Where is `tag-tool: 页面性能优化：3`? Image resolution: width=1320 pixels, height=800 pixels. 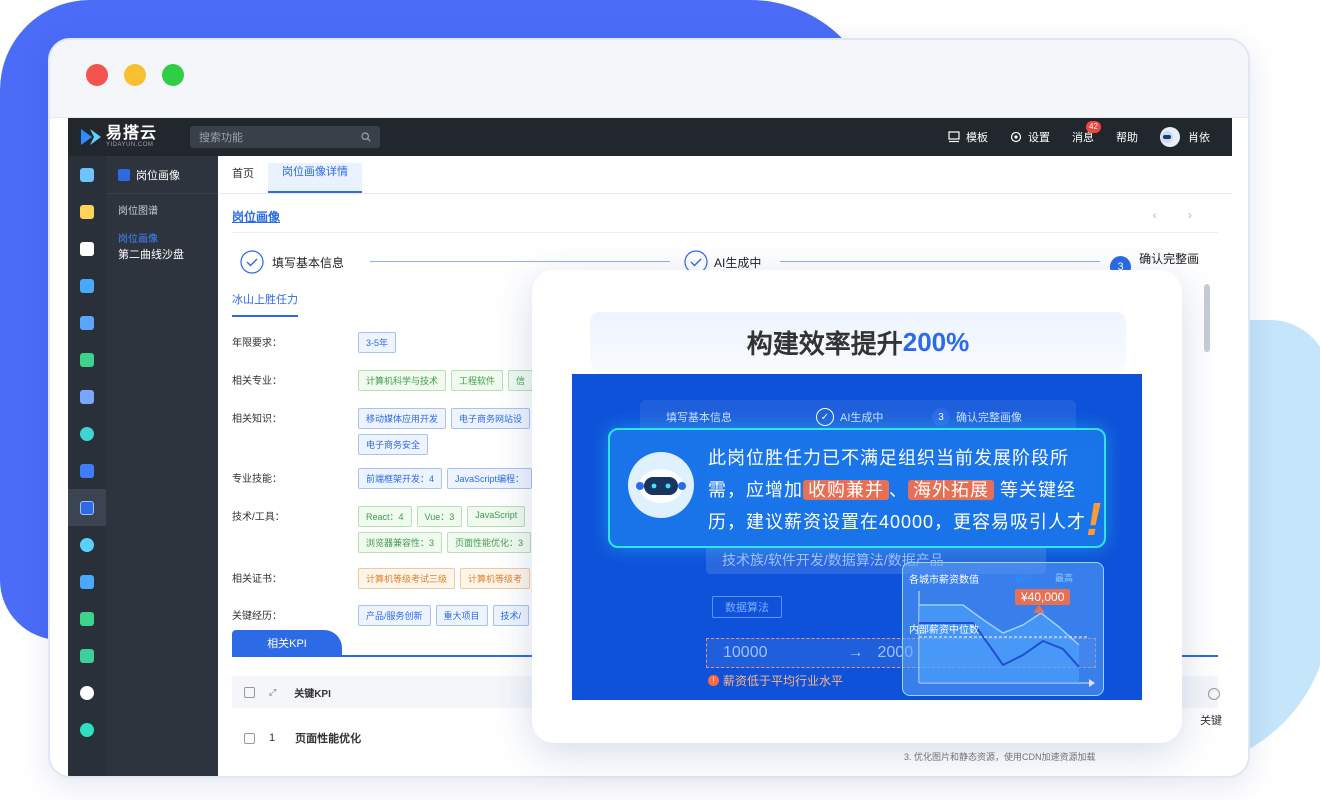
tag-tool: 页面性能优化：3 is located at coordinates (489, 542).